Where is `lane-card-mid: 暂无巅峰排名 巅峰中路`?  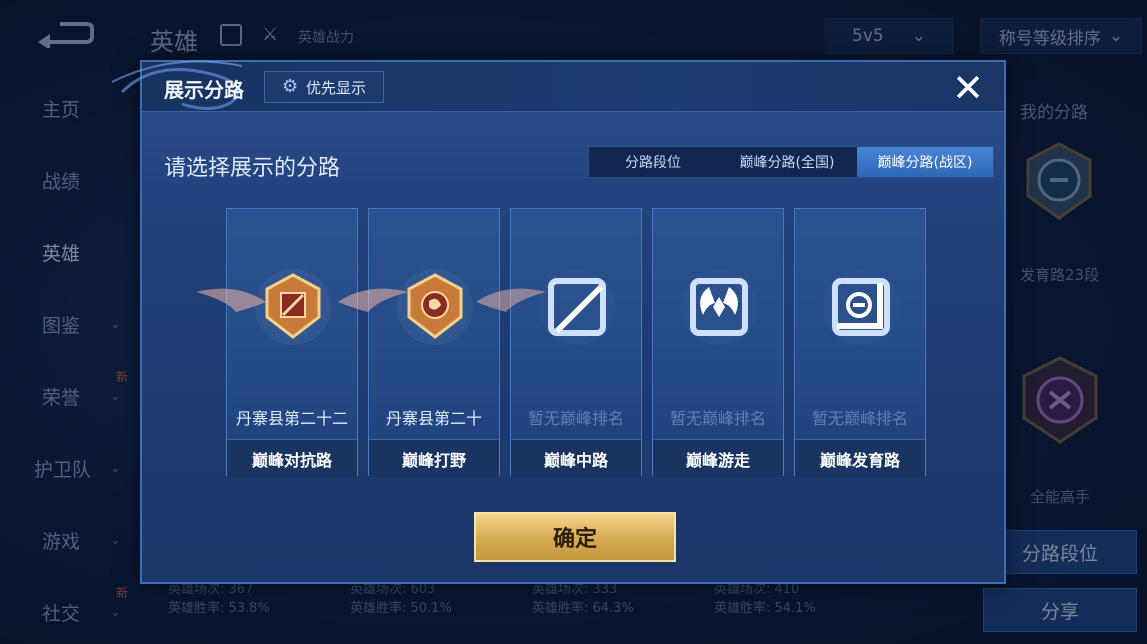 lane-card-mid: 暂无巅峰排名 巅峰中路 is located at coordinates (576, 342).